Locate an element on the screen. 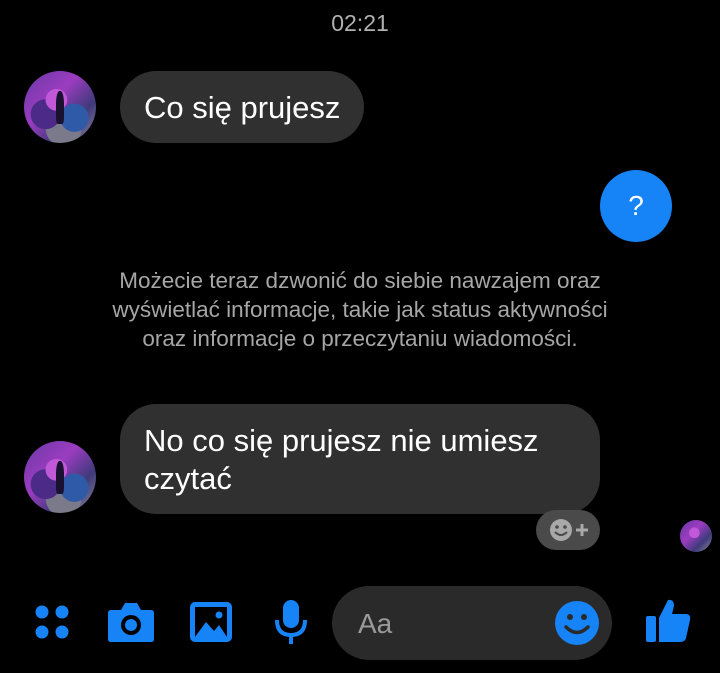  image-icon is located at coordinates (211, 622).